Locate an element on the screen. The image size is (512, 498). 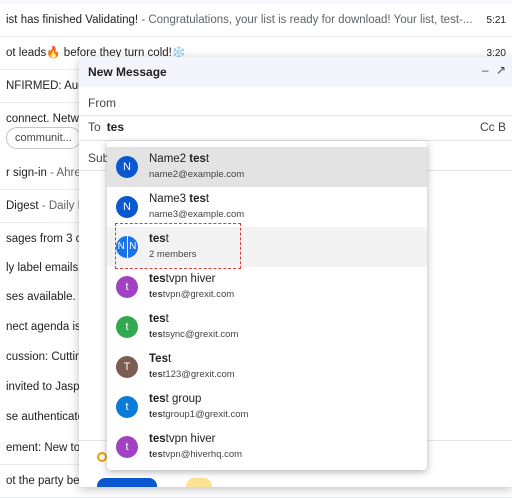
suggestion-name: Test is located at coordinates (160, 359).